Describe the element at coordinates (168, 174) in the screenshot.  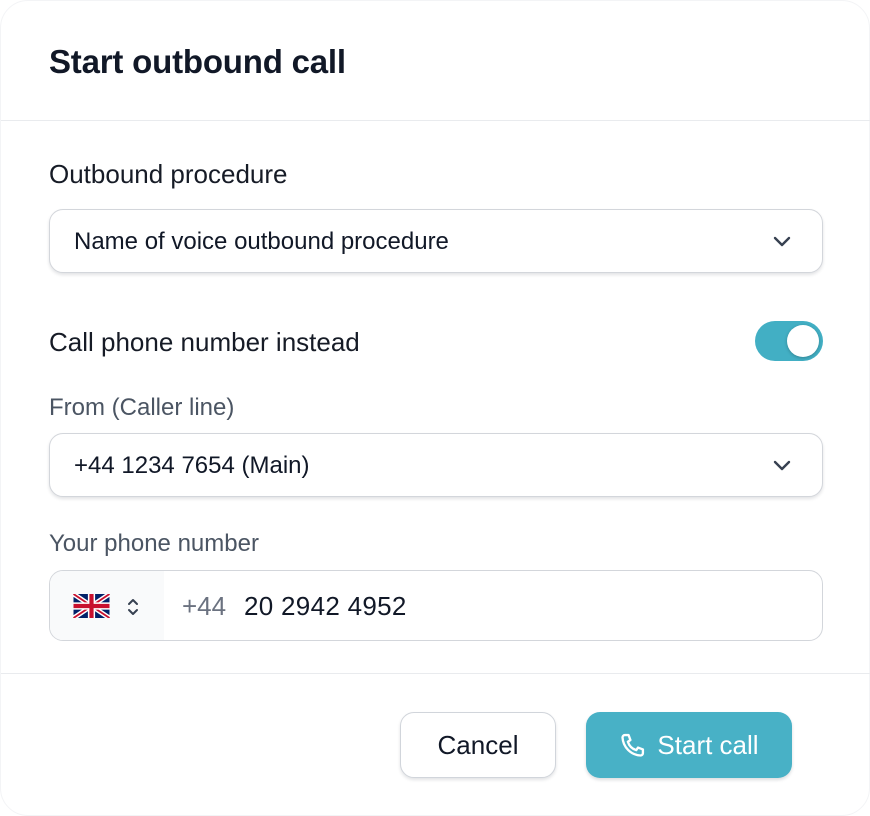
I see `outbound-procedure-label: Outbound procedure` at that location.